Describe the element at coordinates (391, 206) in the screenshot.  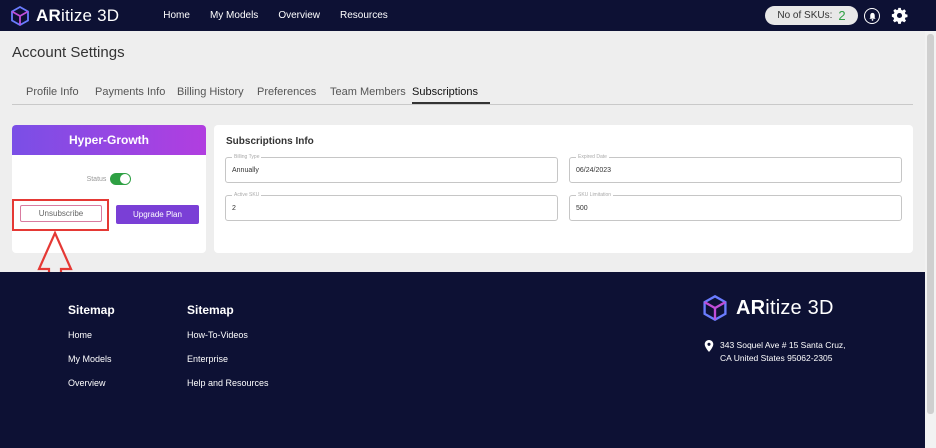
I see `active-sku-field: Active SKU 2` at that location.